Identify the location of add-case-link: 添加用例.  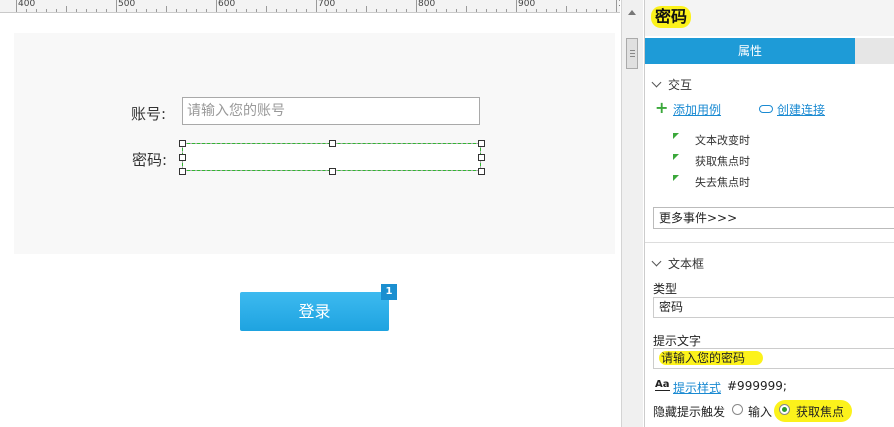
(697, 109).